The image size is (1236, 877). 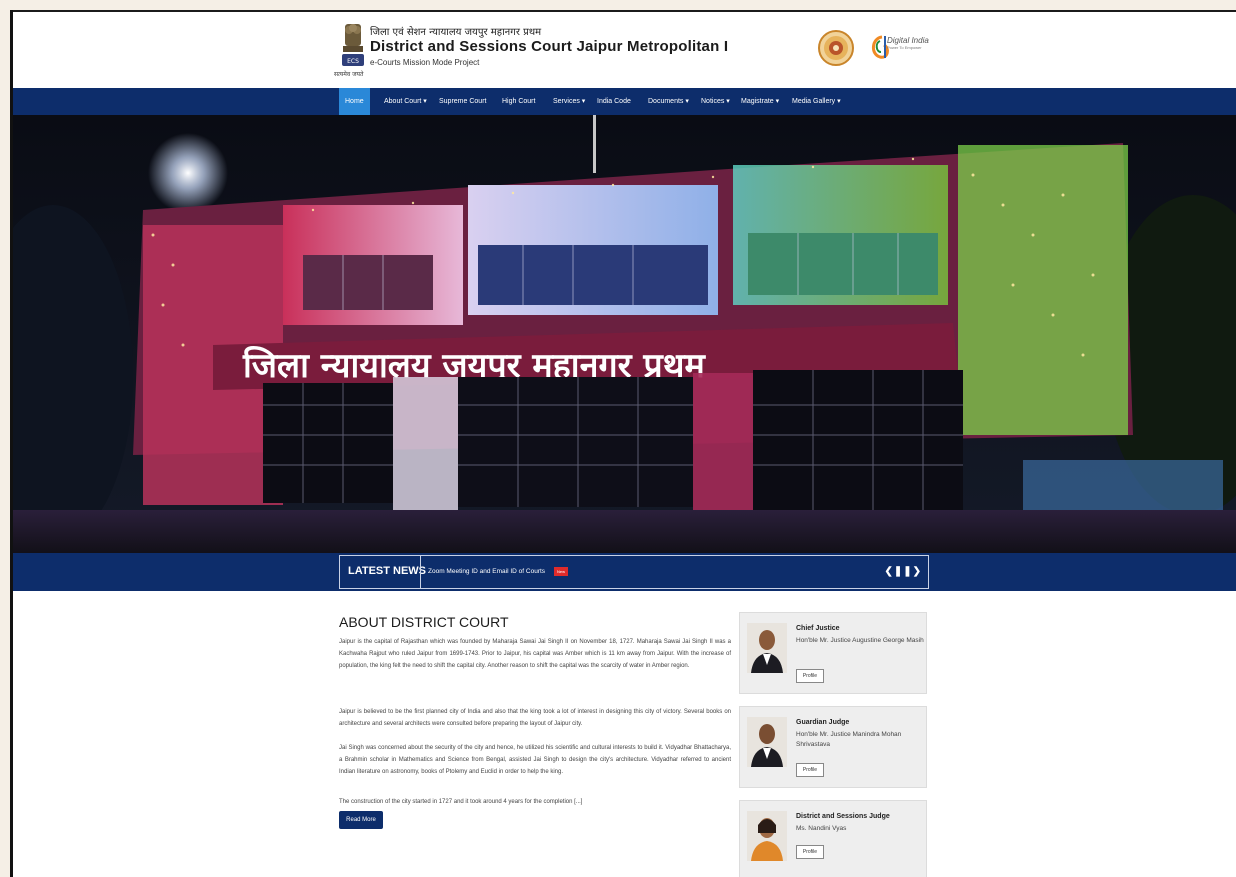 I want to click on news-ticker-controls: ❮❚❚❯, so click(x=903, y=571).